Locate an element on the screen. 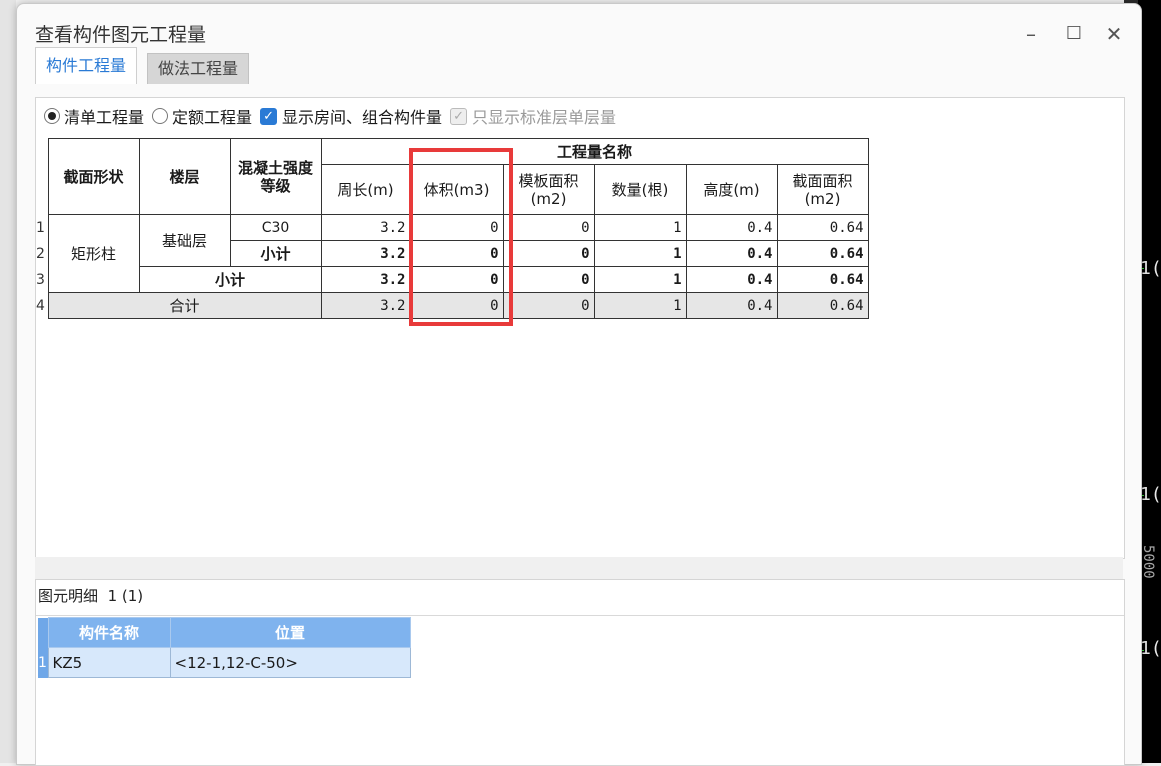 The height and width of the screenshot is (766, 1161). detail-count: 1 (1) is located at coordinates (125, 596).